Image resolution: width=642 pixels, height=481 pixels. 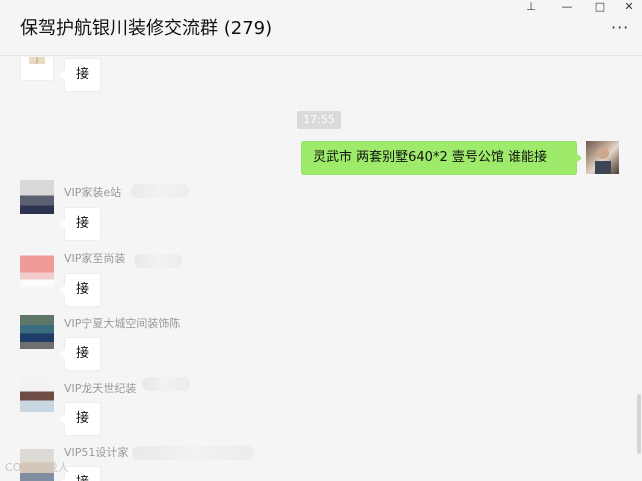 I want to click on minimize-button: —, so click(x=567, y=8).